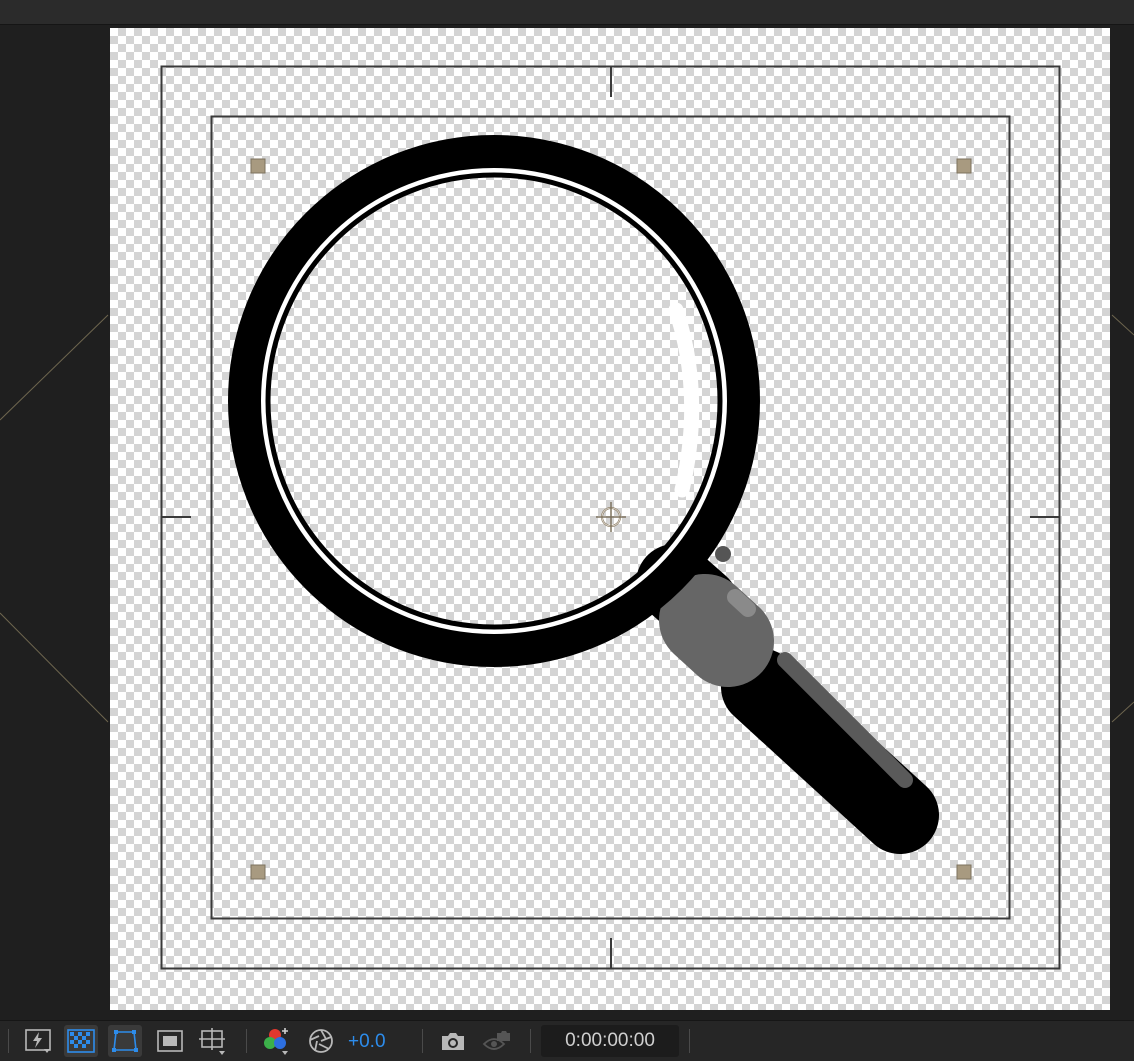 The width and height of the screenshot is (1134, 1061). What do you see at coordinates (258, 166) in the screenshot?
I see `layer-handle-top-left` at bounding box center [258, 166].